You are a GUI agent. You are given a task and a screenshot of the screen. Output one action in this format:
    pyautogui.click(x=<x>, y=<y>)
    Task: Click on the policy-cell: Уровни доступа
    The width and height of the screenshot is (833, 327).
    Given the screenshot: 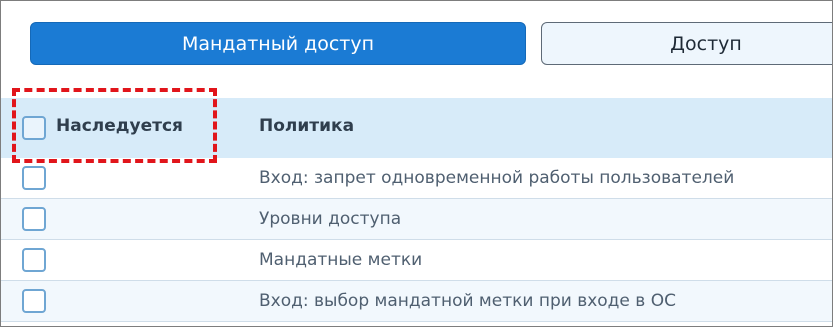 What is the action you would take?
    pyautogui.click(x=330, y=219)
    